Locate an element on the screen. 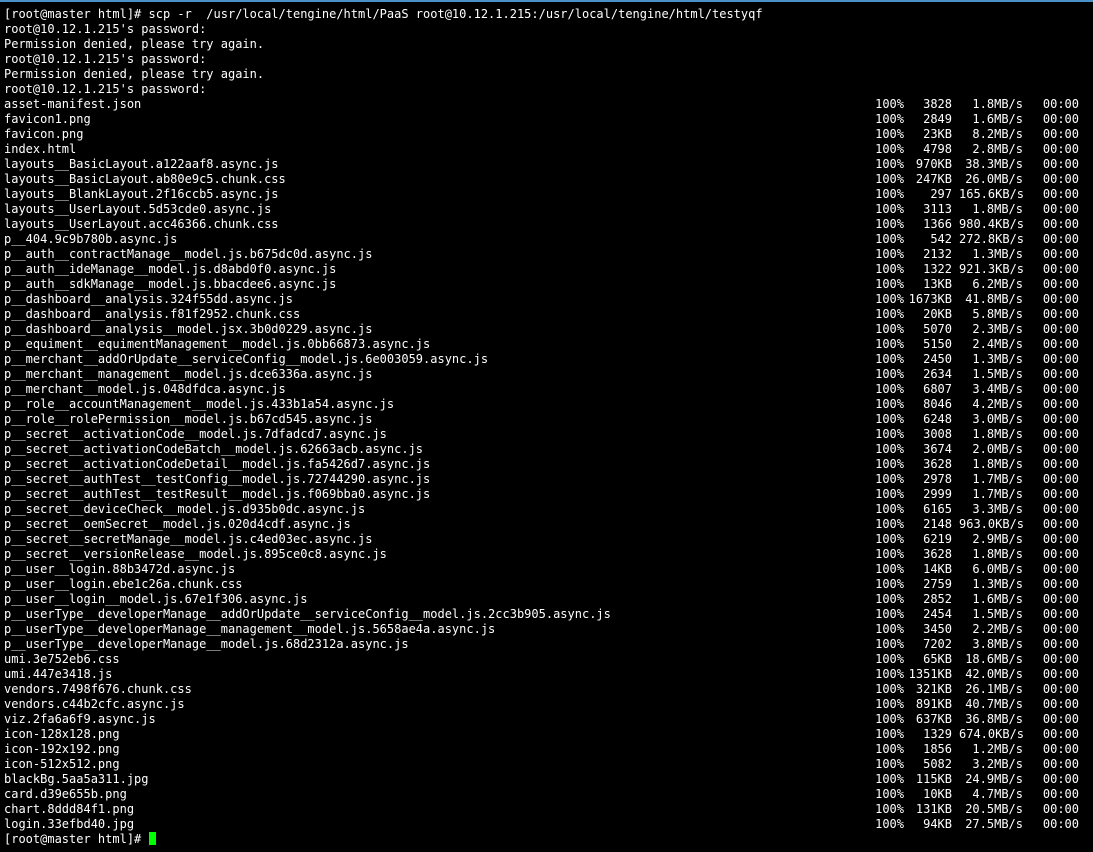 The height and width of the screenshot is (852, 1093). transfer-rate: 1.3MB/s is located at coordinates (997, 584).